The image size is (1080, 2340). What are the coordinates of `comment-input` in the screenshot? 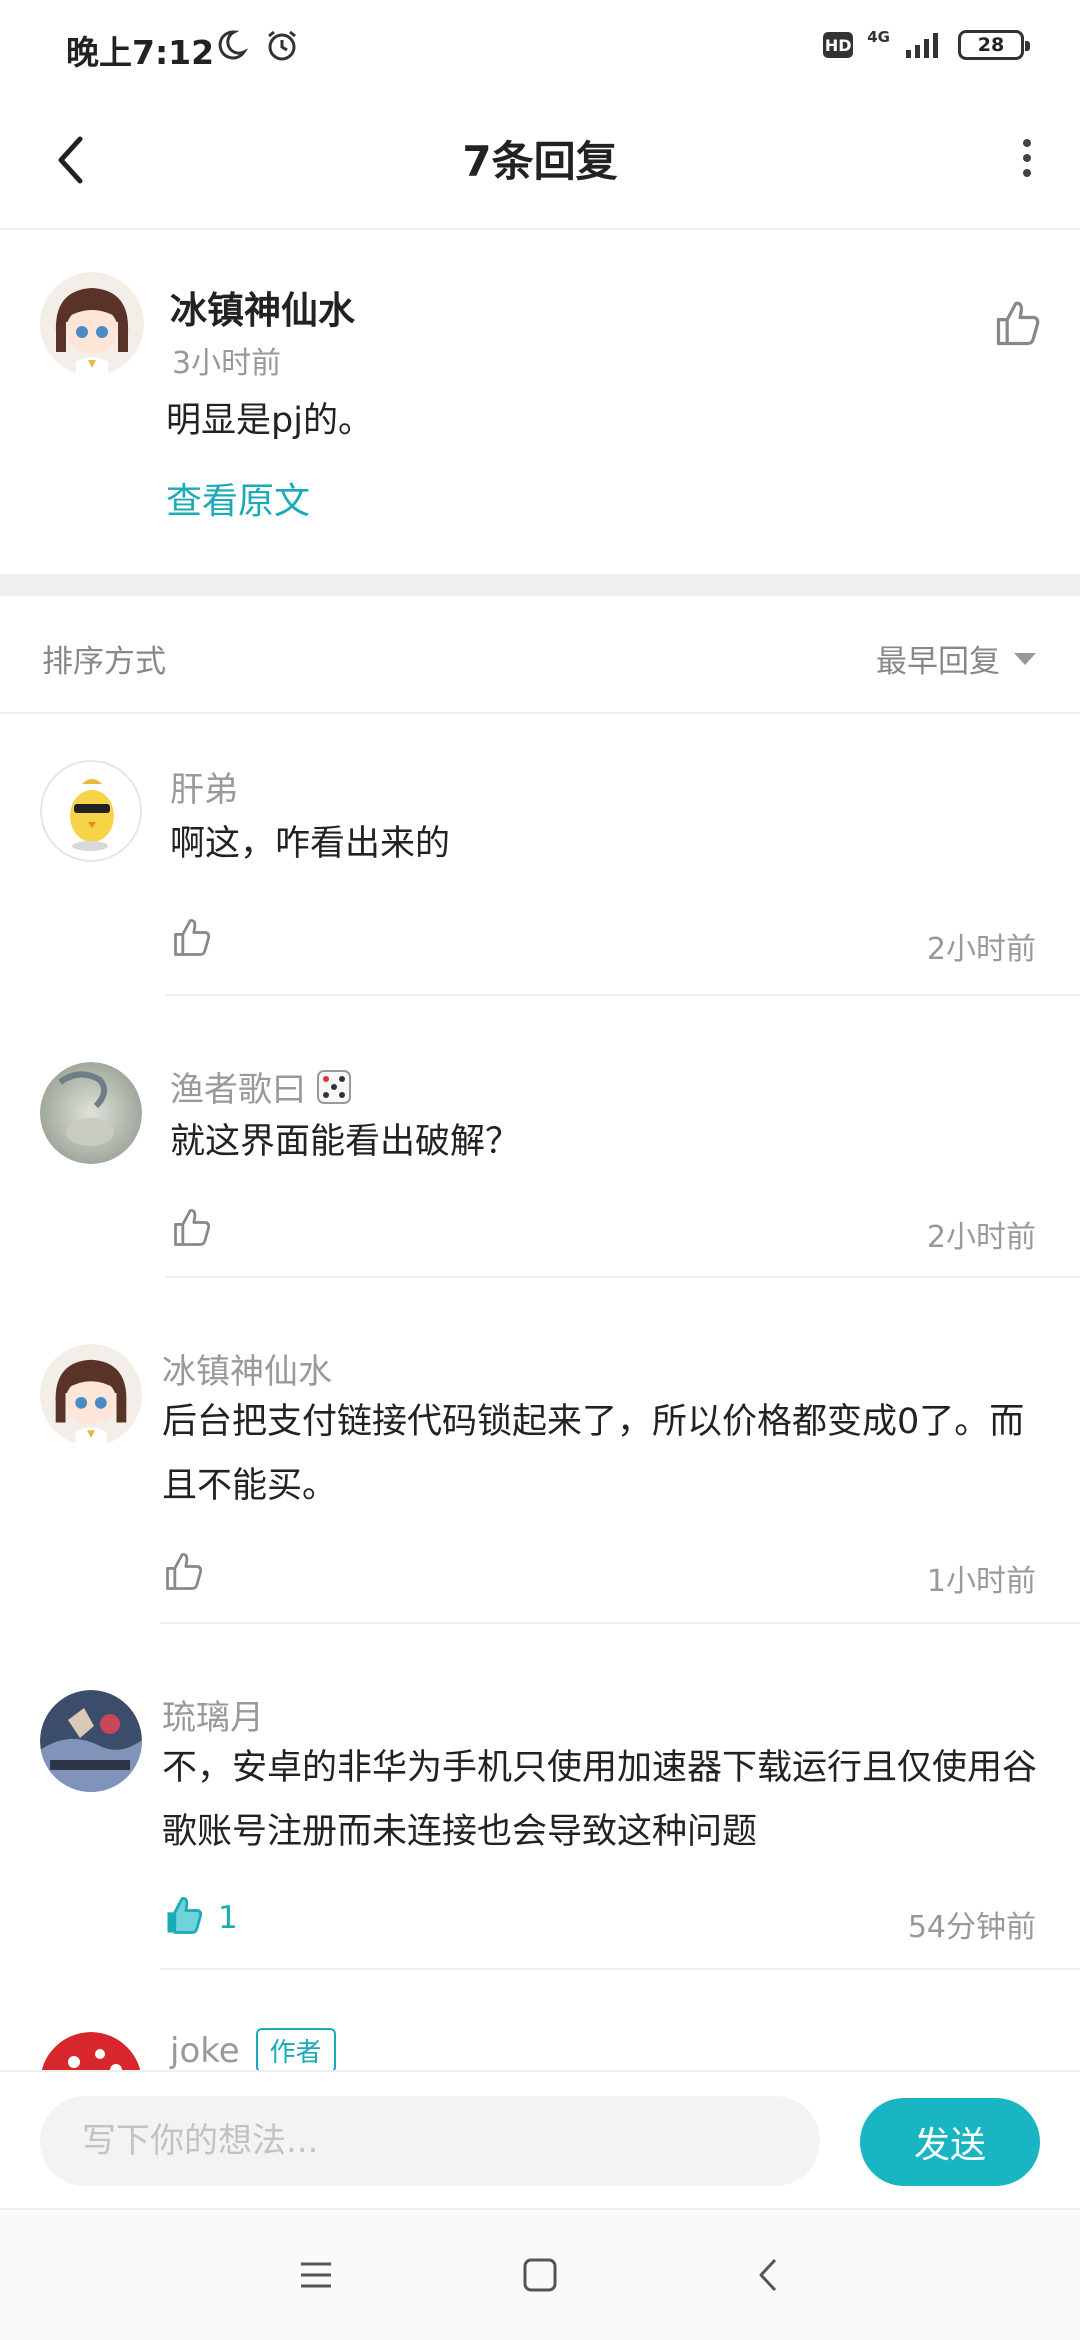 It's located at (430, 2141).